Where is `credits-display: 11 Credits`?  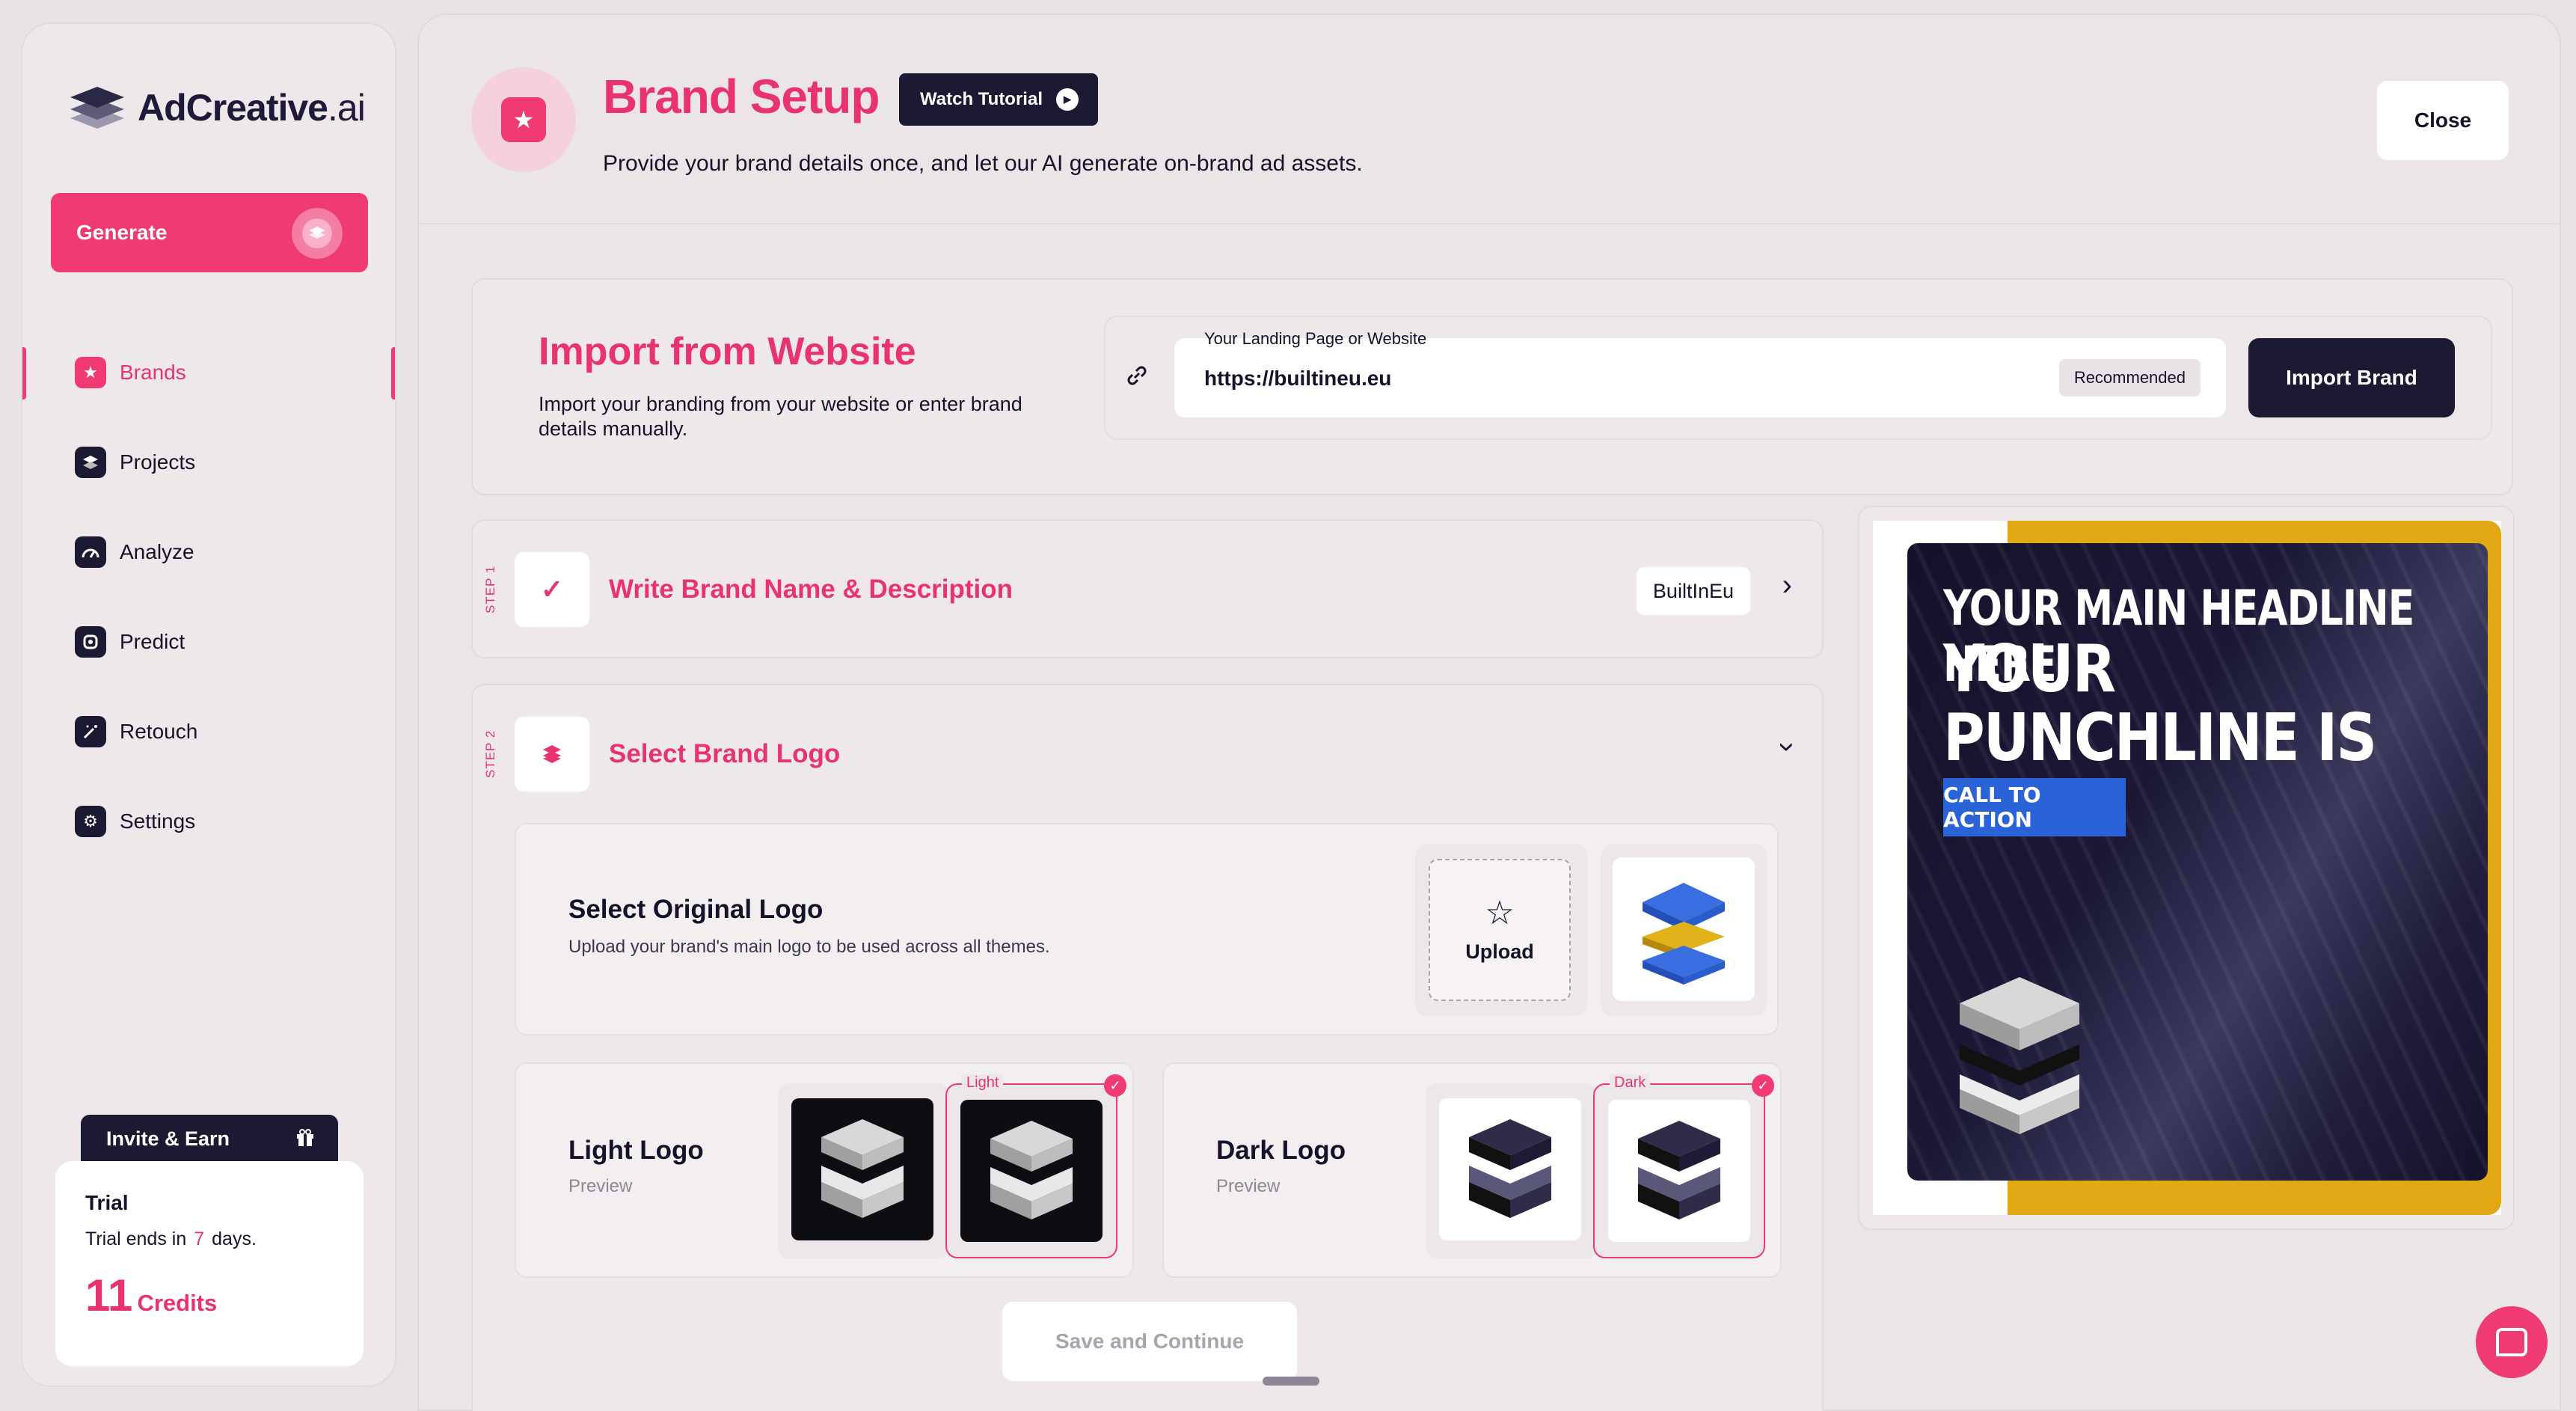 credits-display: 11 Credits is located at coordinates (209, 1295).